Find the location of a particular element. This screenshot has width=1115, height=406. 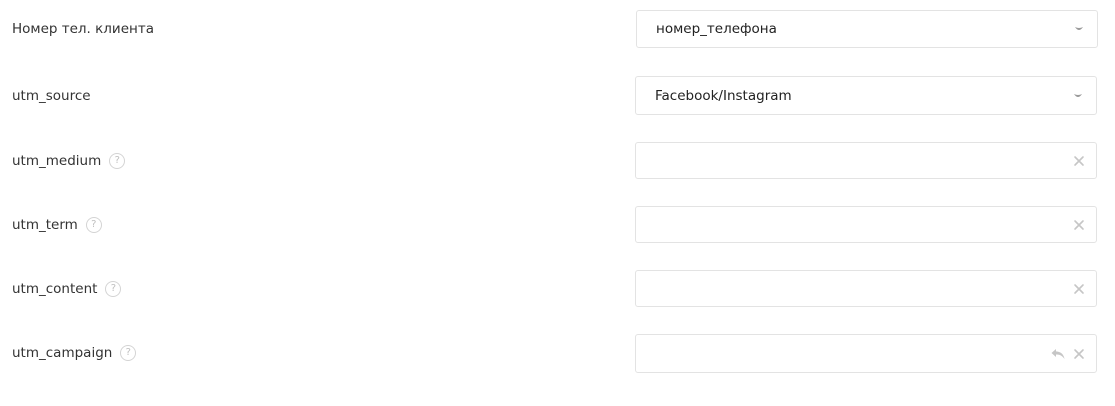

utm-source-select: Facebook/Instagram is located at coordinates (866, 95).